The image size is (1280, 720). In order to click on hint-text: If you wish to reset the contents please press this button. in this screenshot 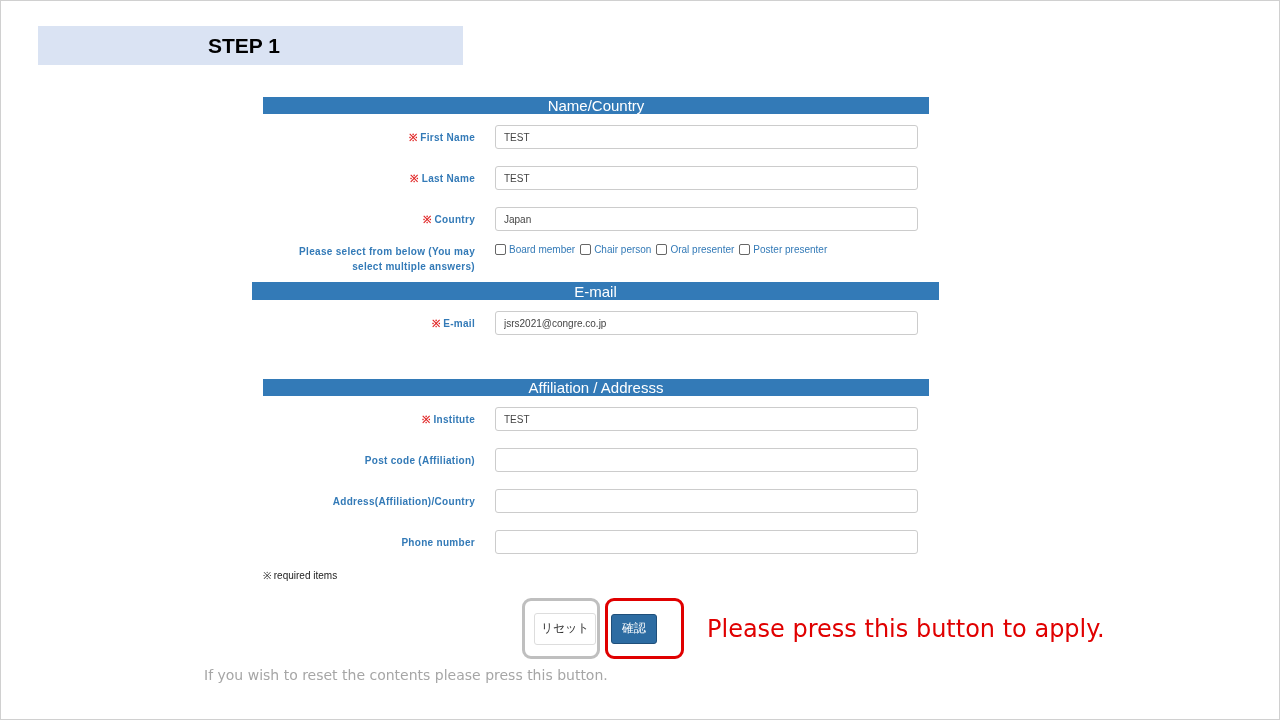, I will do `click(406, 675)`.